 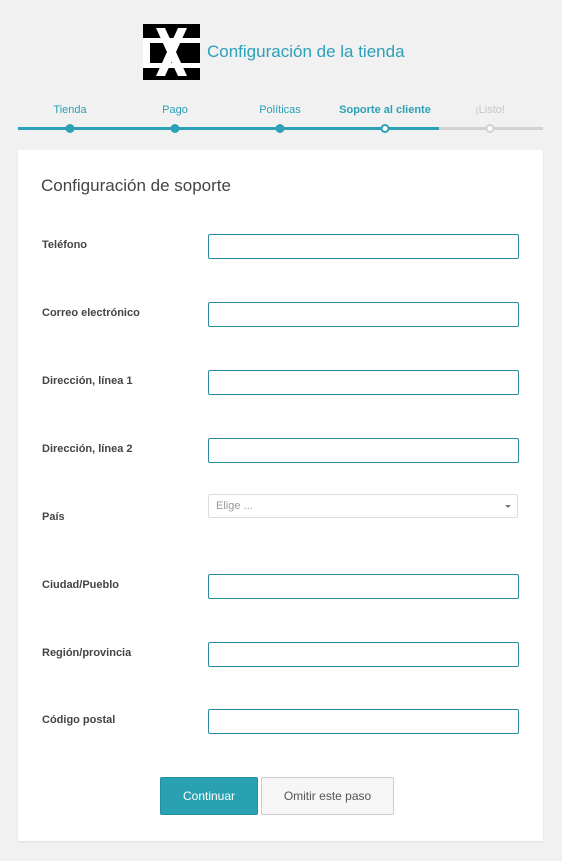 What do you see at coordinates (136, 185) in the screenshot?
I see `form-title: Configuración de soporte` at bounding box center [136, 185].